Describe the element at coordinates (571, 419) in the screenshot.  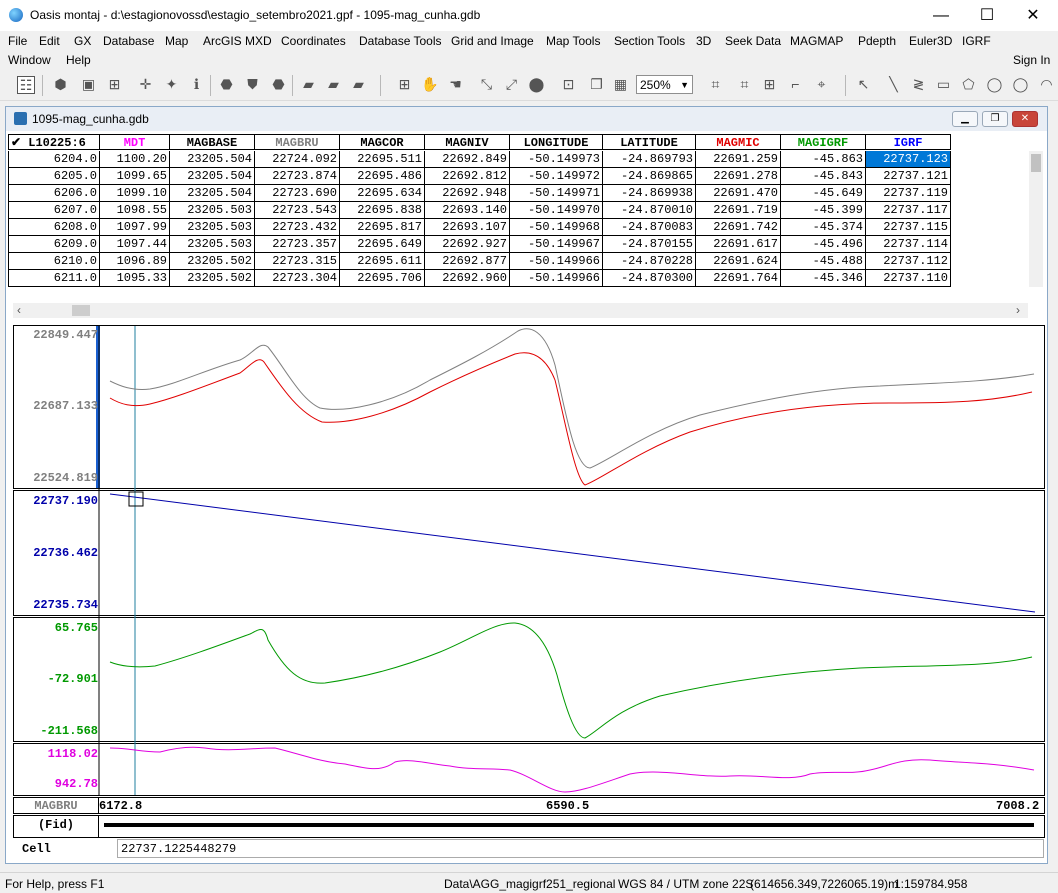
I see `magmic-trace` at that location.